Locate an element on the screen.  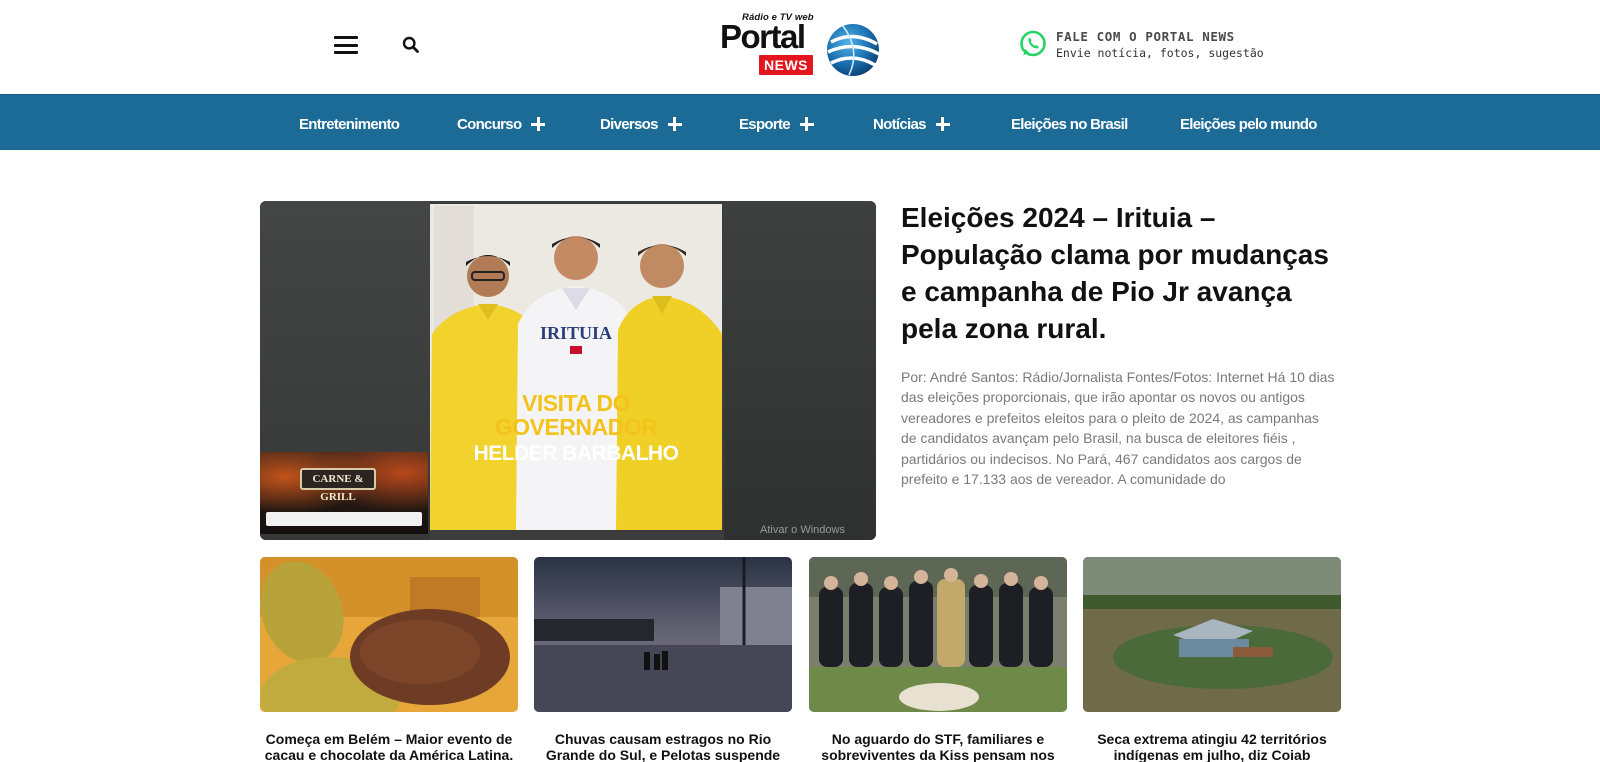
globe-icon is located at coordinates (853, 50).